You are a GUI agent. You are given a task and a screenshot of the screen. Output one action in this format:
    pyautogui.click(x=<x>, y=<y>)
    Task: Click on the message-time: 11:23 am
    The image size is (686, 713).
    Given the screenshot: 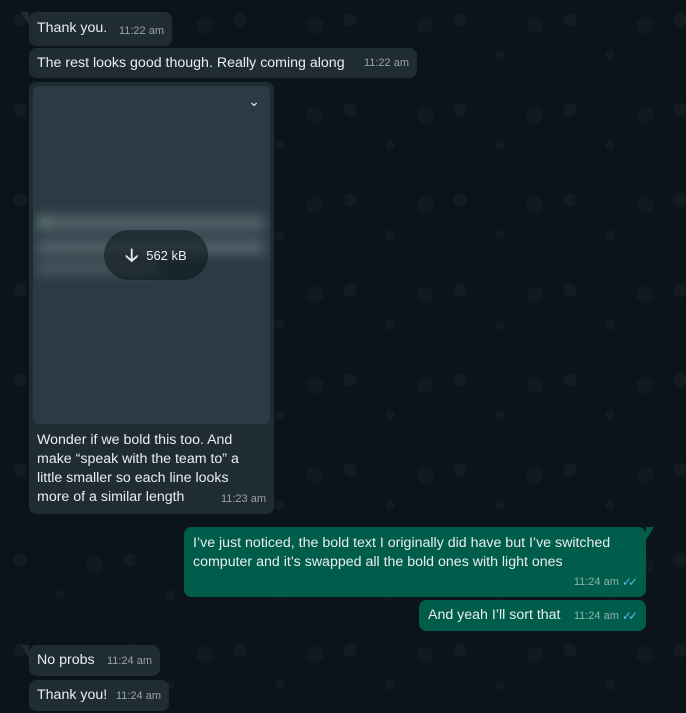 What is the action you would take?
    pyautogui.click(x=243, y=499)
    